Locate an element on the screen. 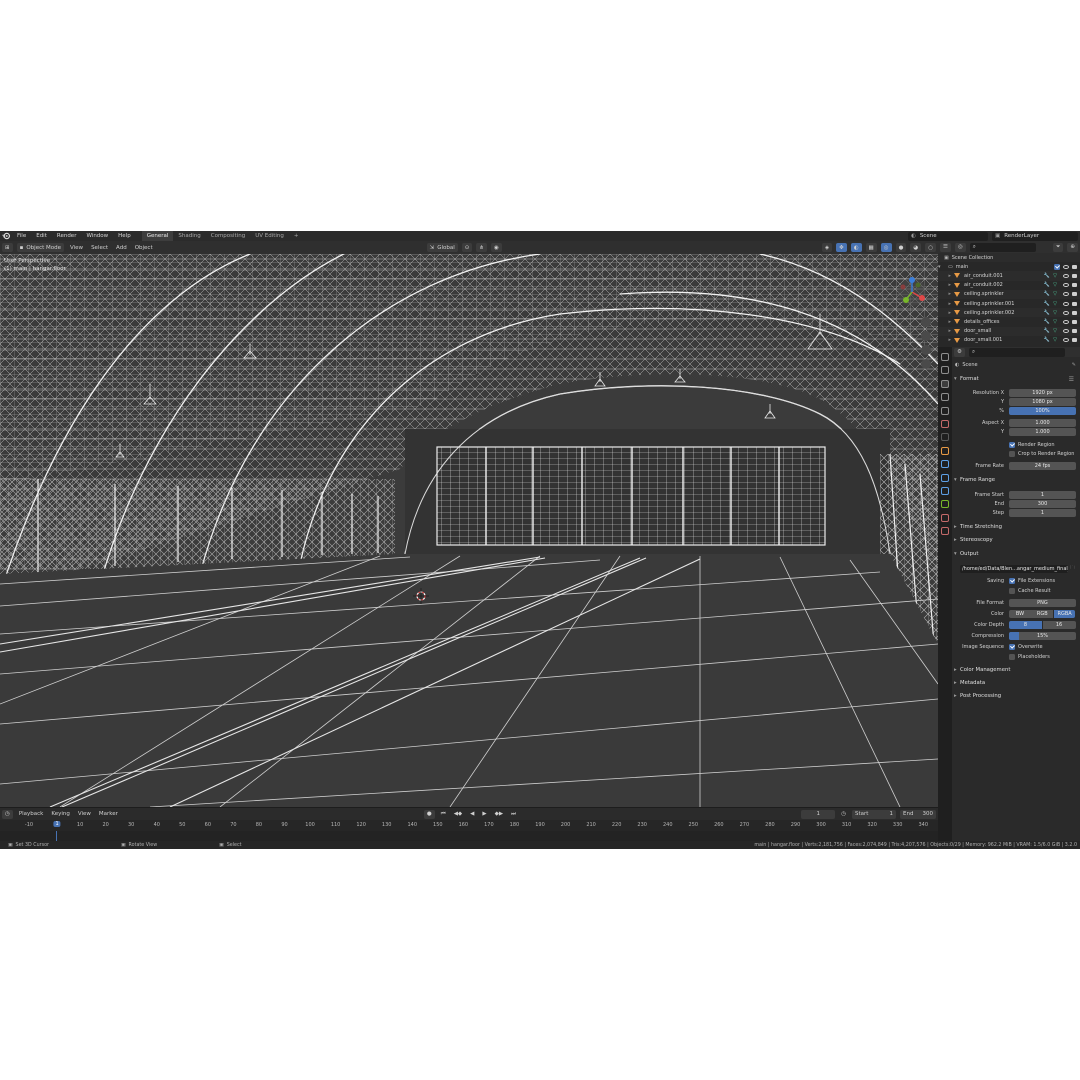 The image size is (1080, 1080). rendered-shading-button: ○ is located at coordinates (930, 247).